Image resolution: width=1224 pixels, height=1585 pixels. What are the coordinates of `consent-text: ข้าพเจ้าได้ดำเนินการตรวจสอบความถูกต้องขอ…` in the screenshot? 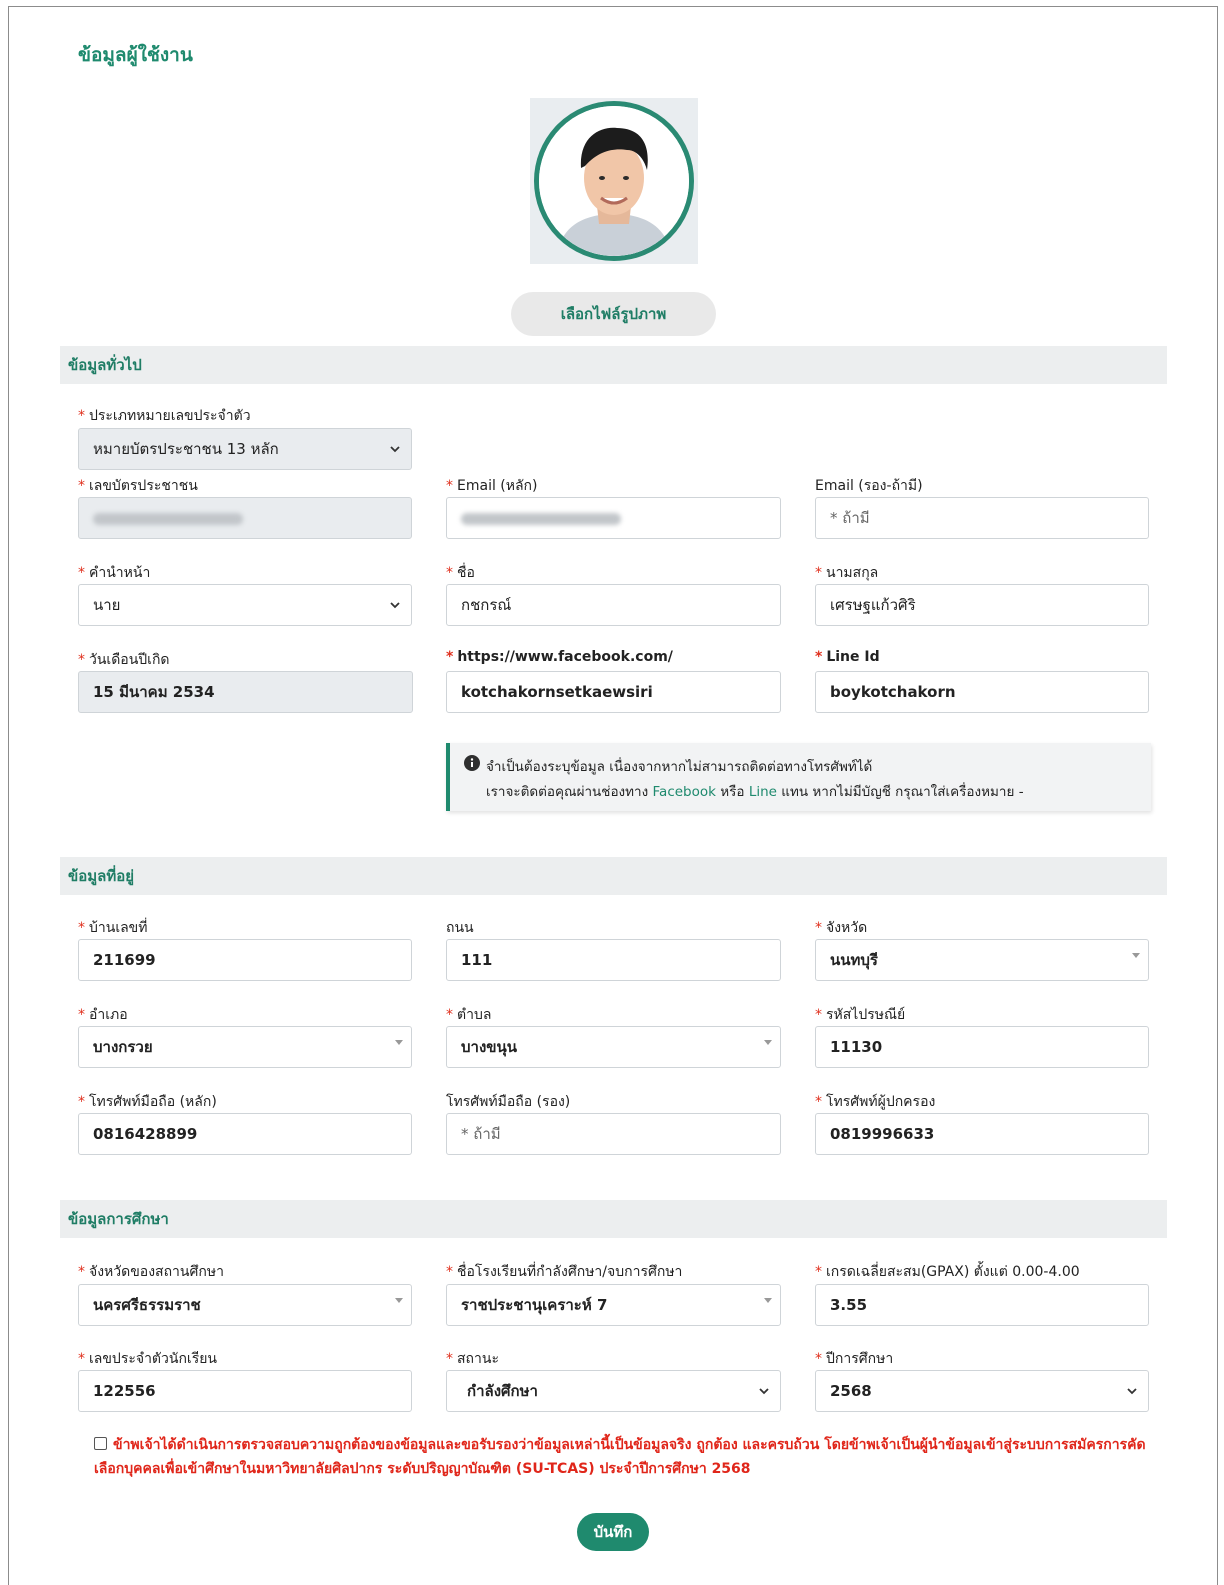 It's located at (620, 1457).